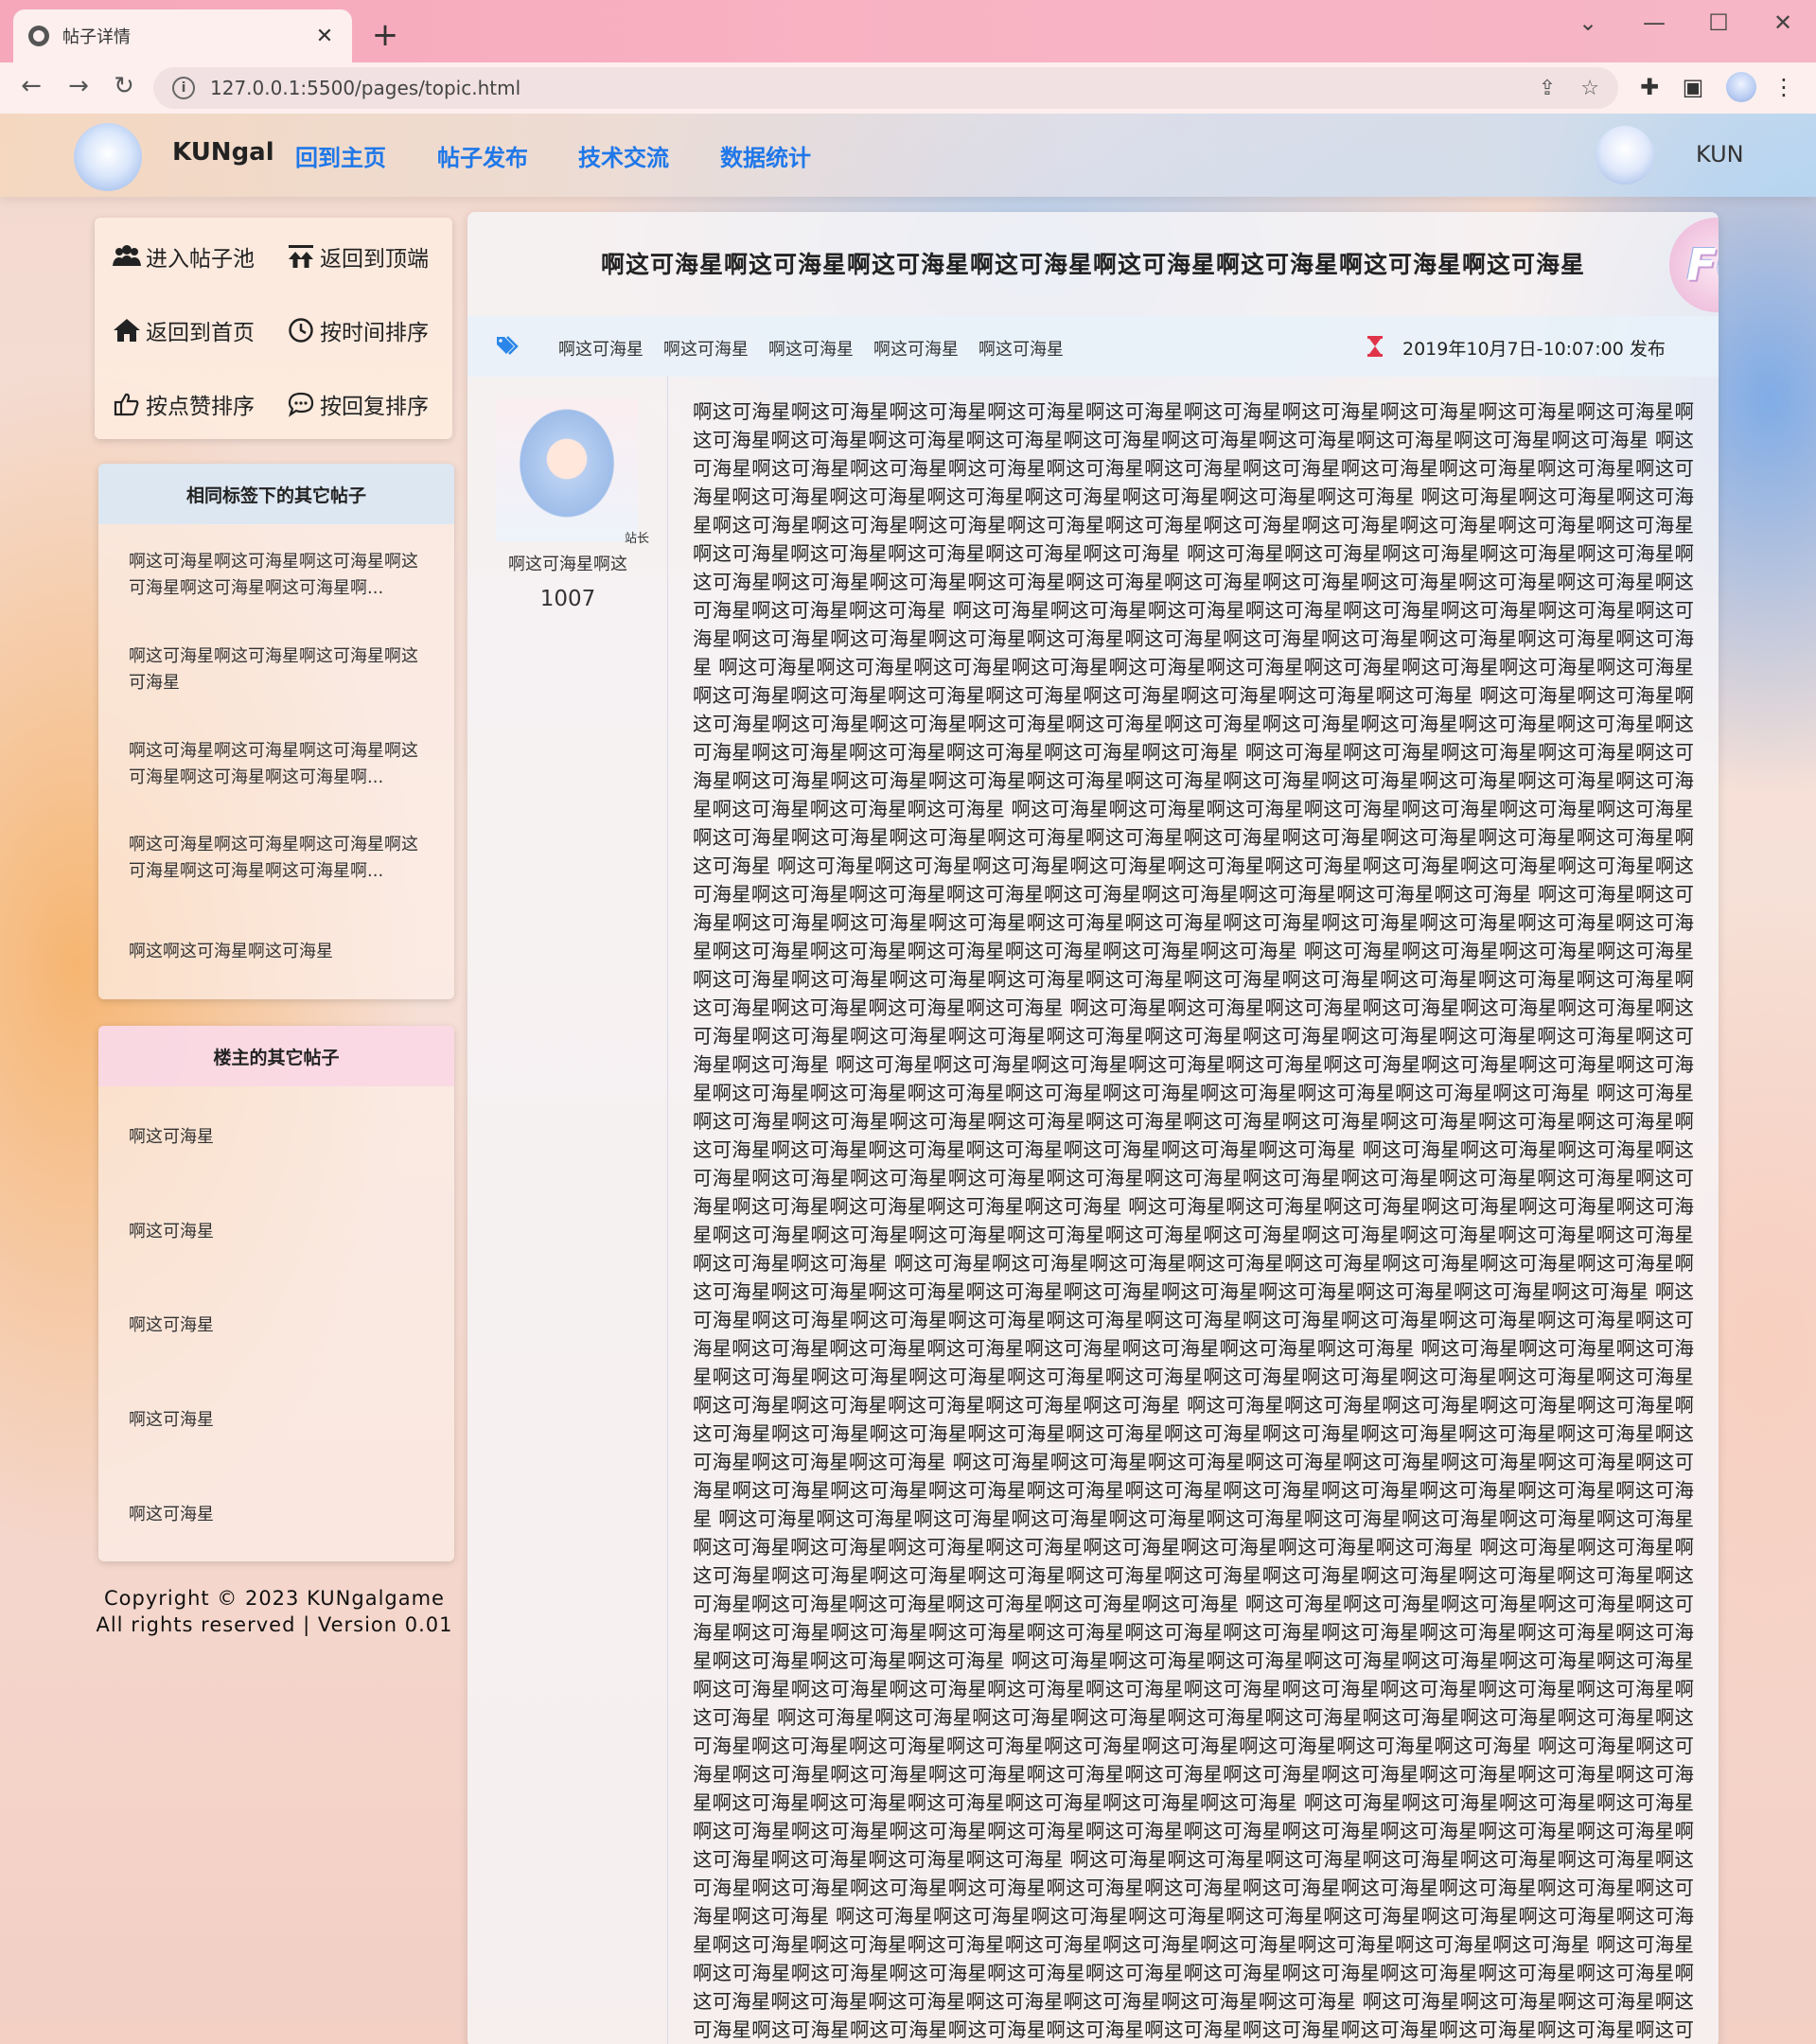  Describe the element at coordinates (127, 256) in the screenshot. I see `users-icon` at that location.